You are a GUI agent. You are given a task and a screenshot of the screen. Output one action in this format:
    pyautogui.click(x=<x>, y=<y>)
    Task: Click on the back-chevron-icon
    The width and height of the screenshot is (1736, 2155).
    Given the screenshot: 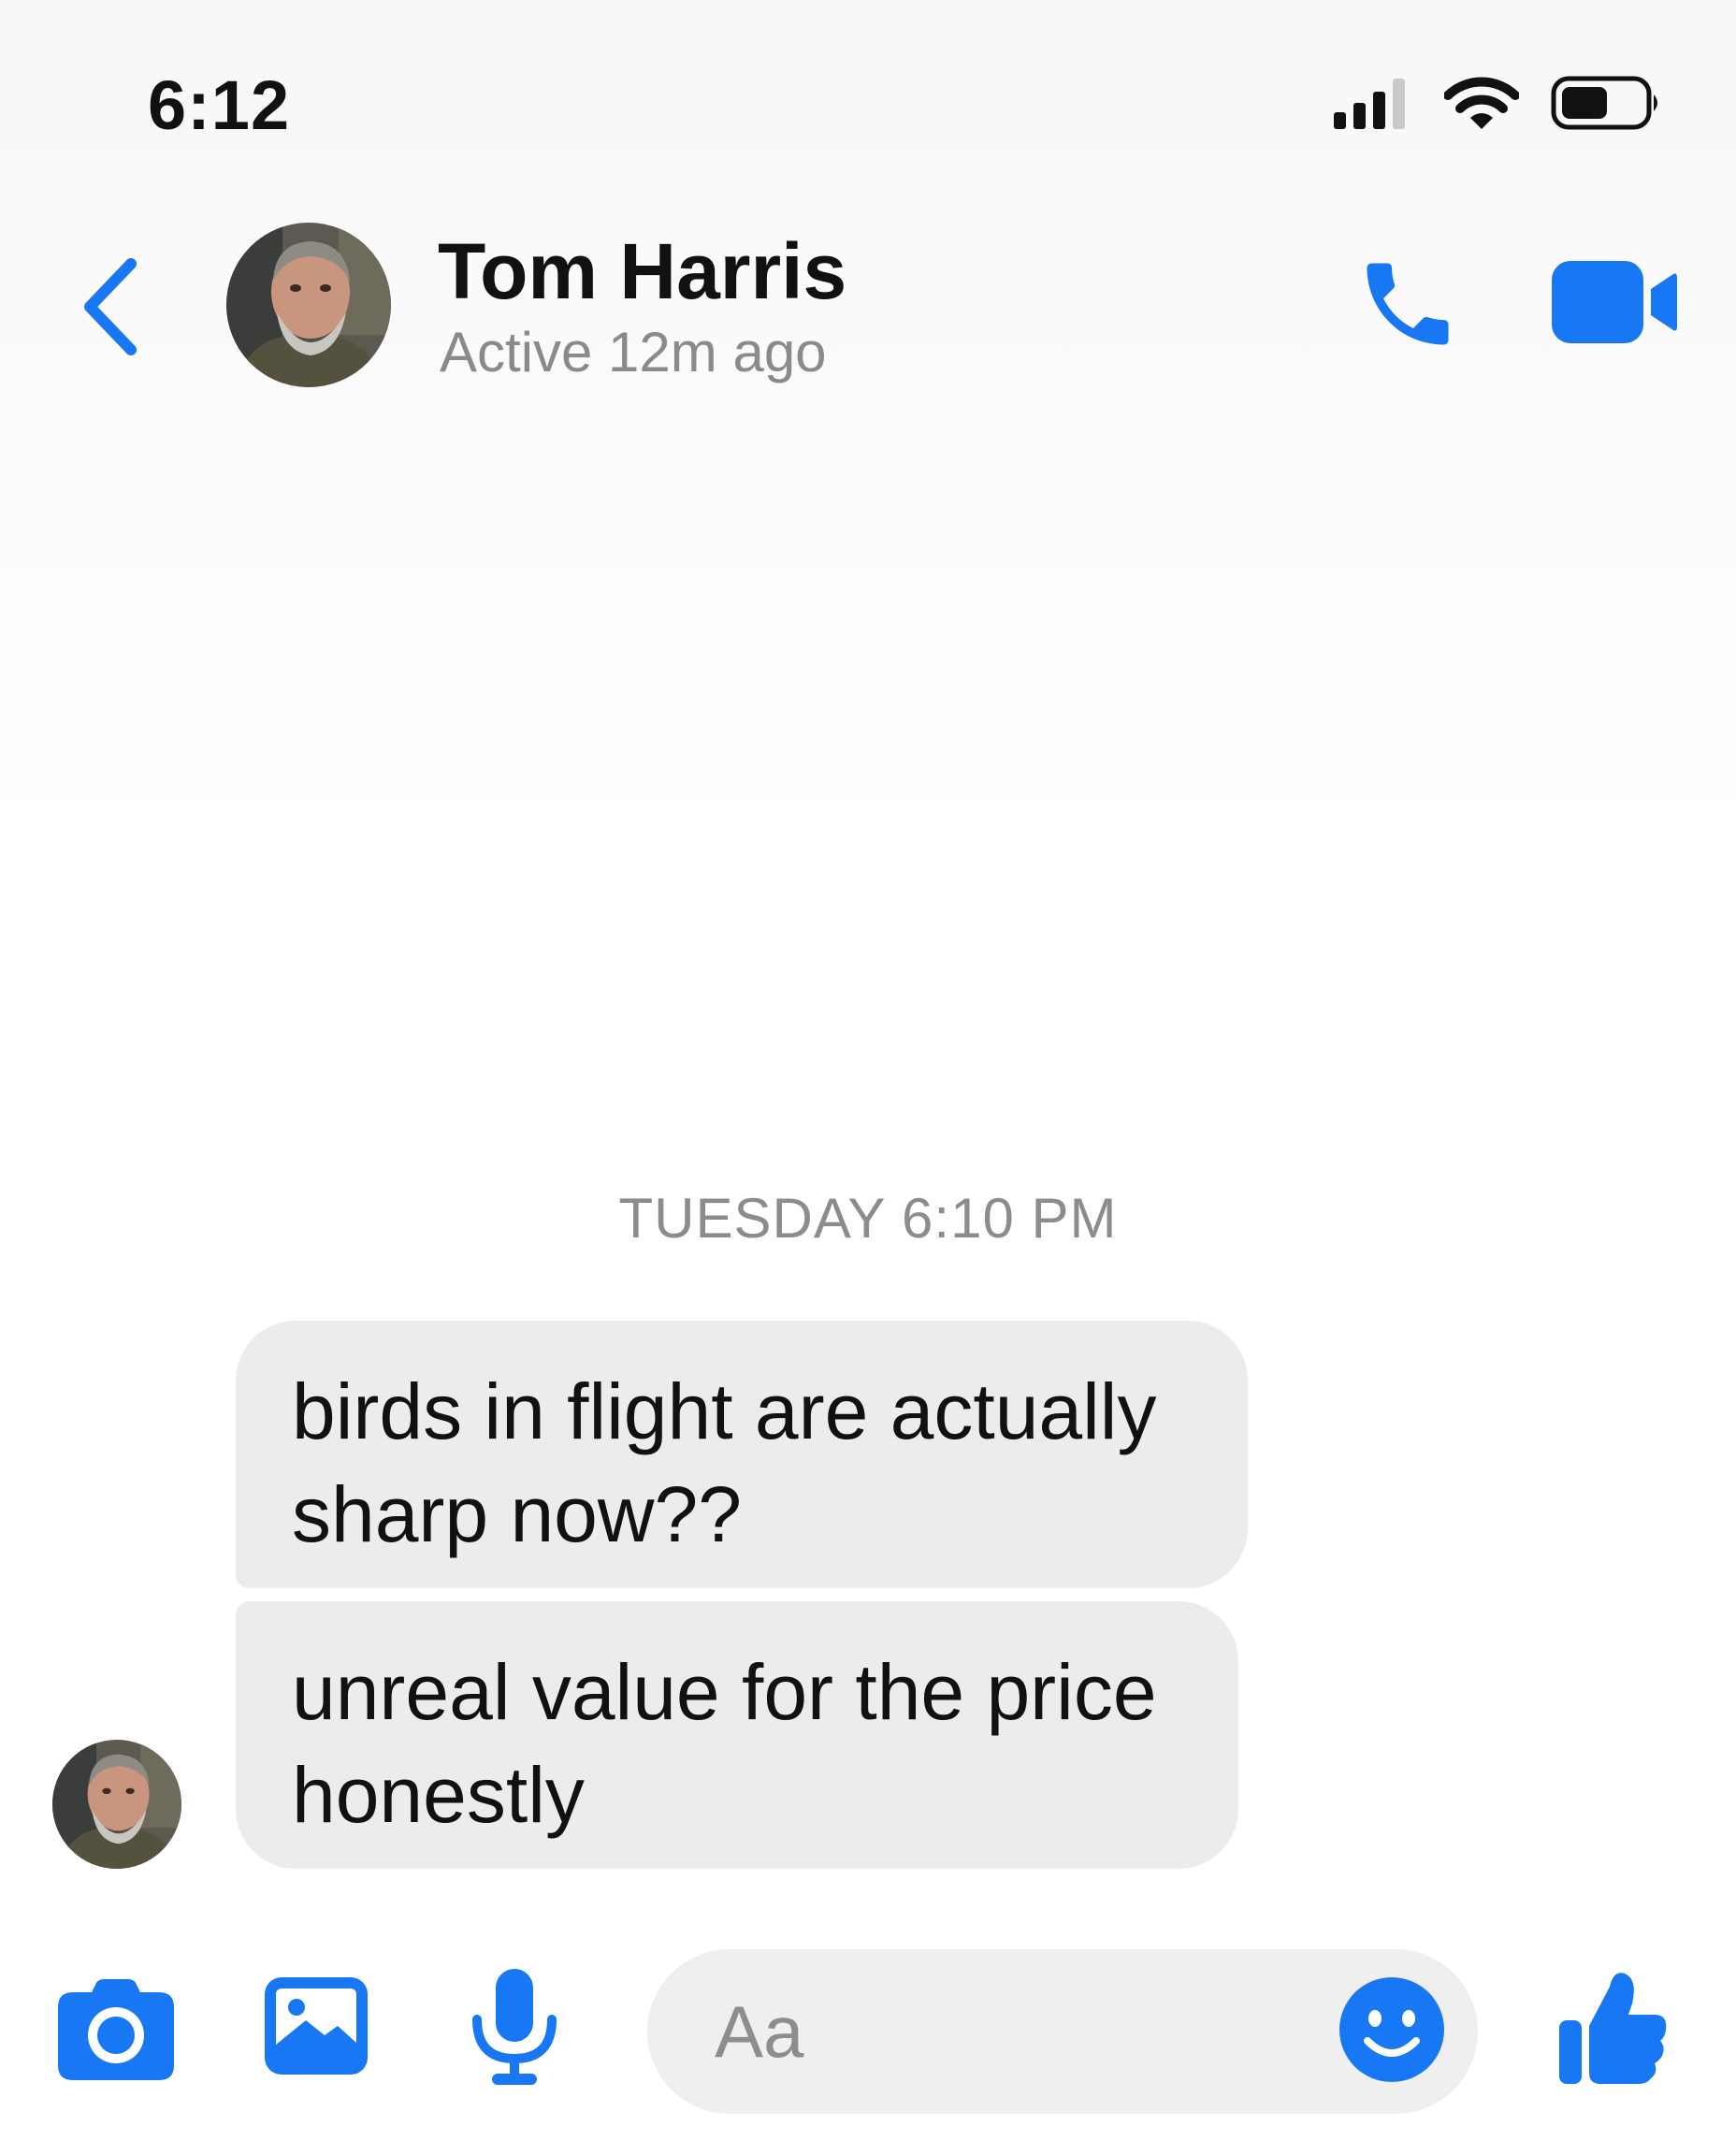 What is the action you would take?
    pyautogui.click(x=110, y=308)
    